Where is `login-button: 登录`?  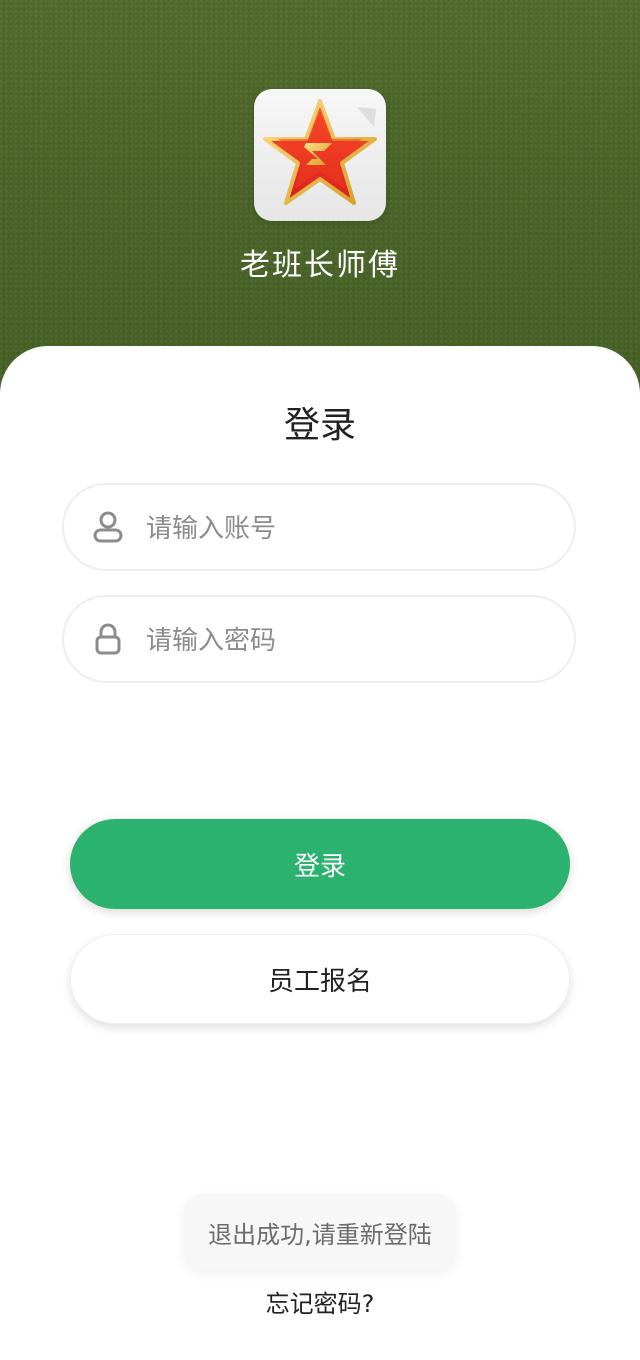 login-button: 登录 is located at coordinates (320, 864).